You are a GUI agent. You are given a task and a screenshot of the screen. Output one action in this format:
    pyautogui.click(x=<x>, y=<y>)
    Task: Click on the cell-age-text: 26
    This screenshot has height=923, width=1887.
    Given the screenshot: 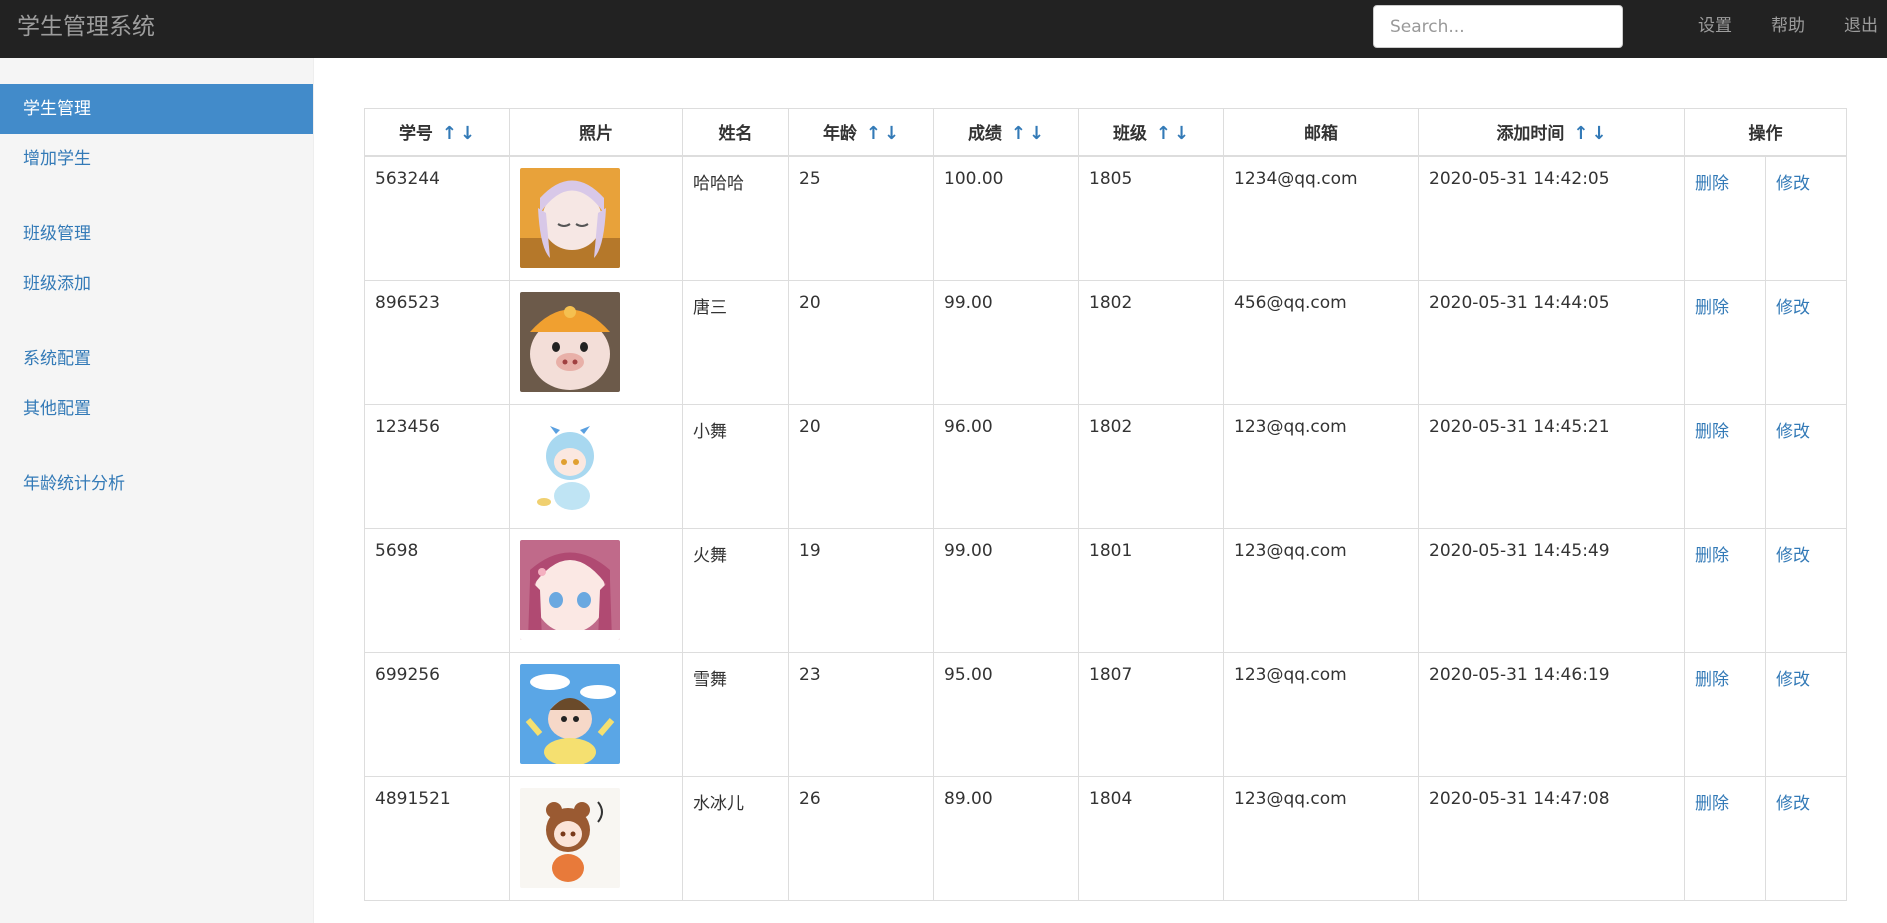 What is the action you would take?
    pyautogui.click(x=810, y=798)
    